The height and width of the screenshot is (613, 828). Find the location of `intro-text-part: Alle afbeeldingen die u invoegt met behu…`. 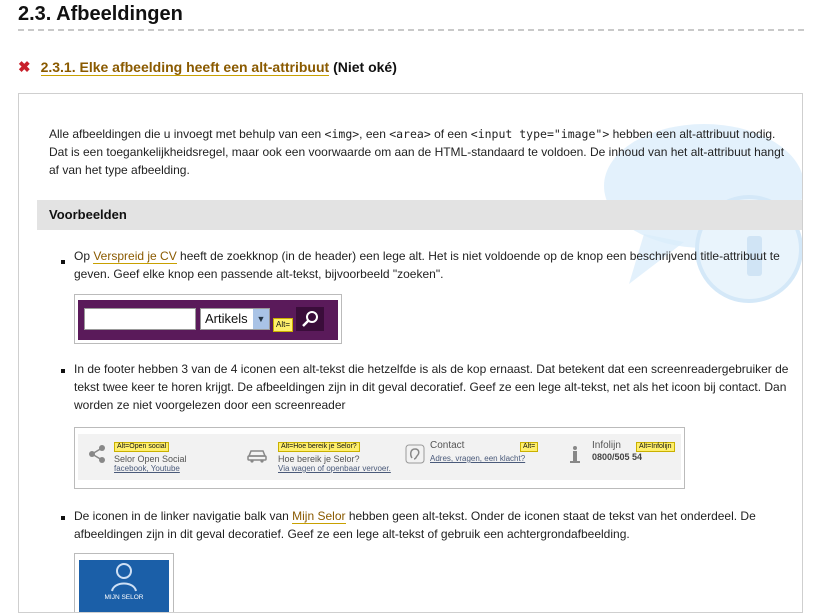

intro-text-part: Alle afbeeldingen die u invoegt met behu… is located at coordinates (187, 134).